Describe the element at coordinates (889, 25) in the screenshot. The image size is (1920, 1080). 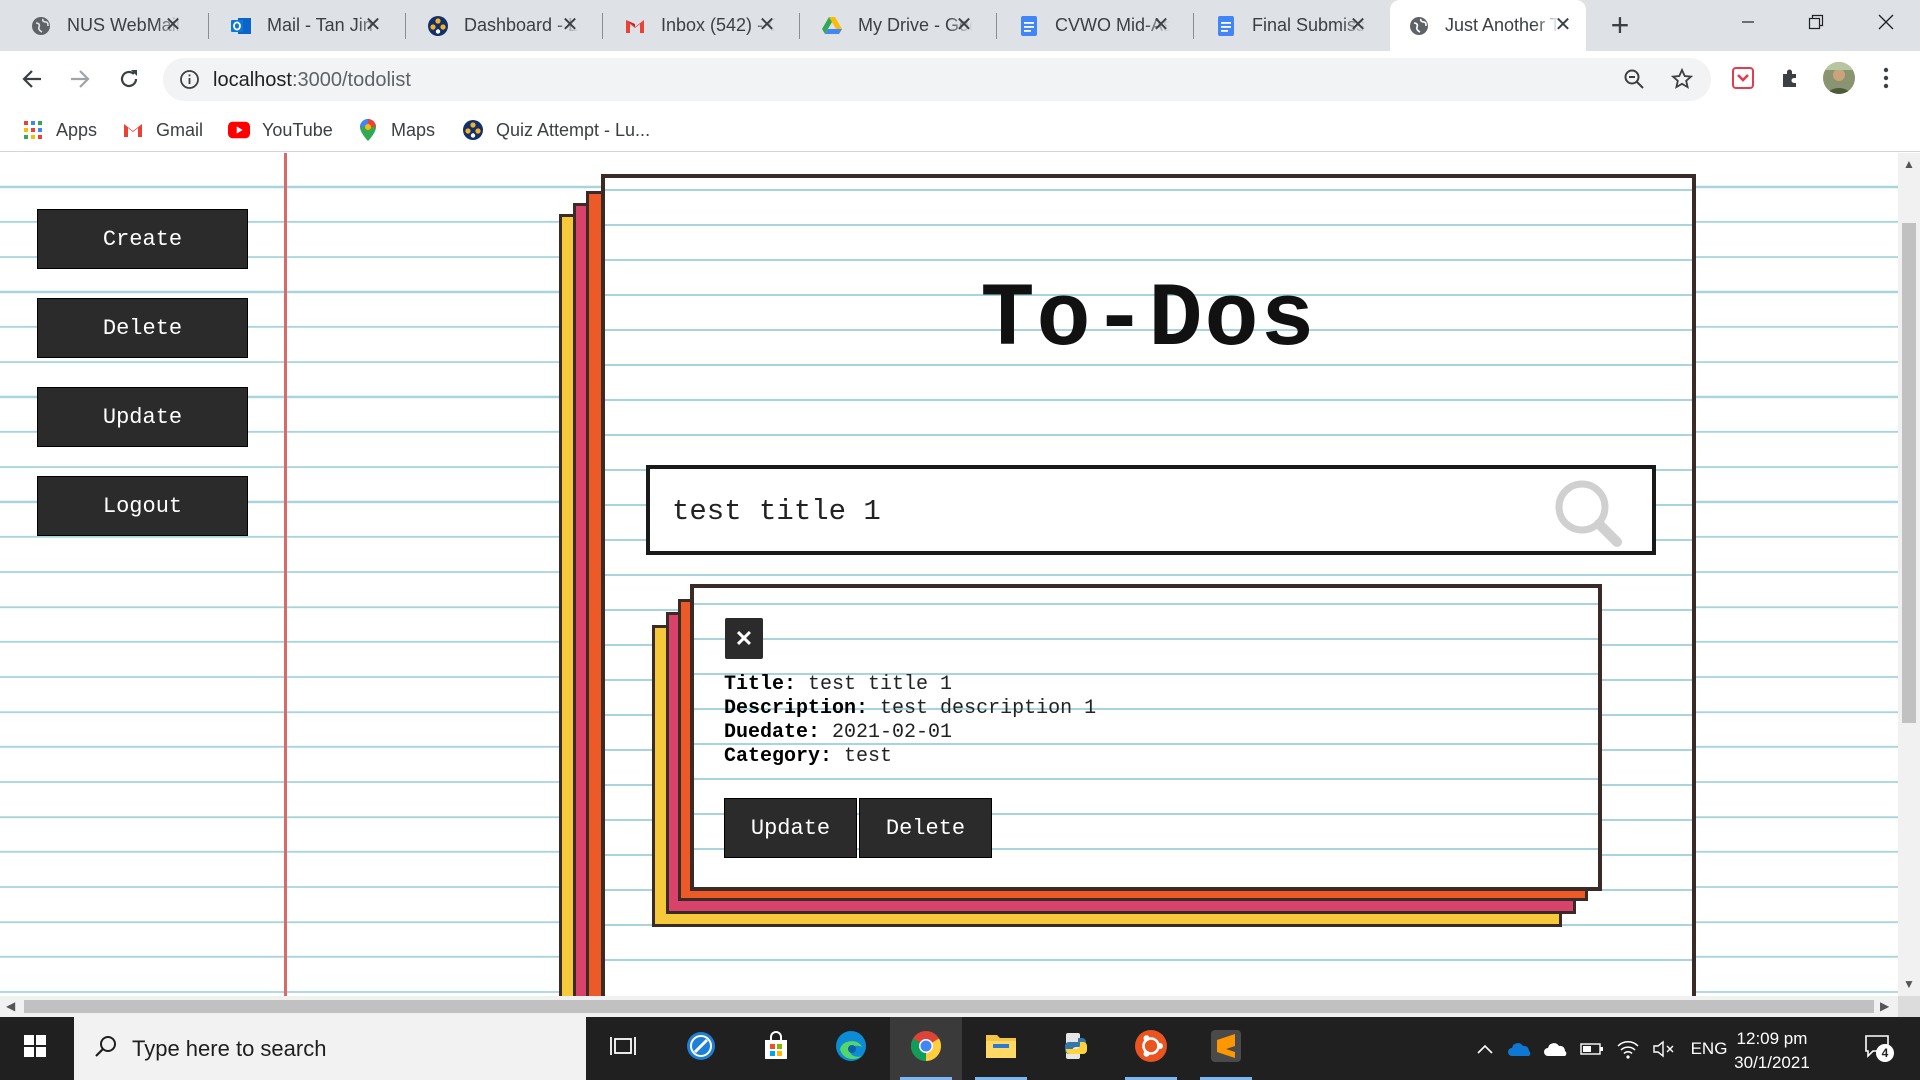
I see `tab-google-drive: My Drive - Google Drive ✕` at that location.